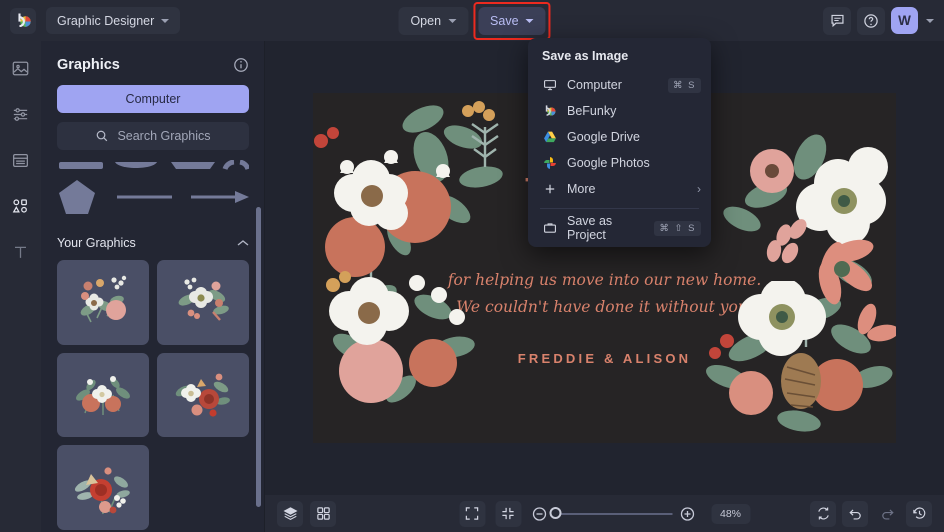 This screenshot has width=944, height=532. Describe the element at coordinates (608, 163) in the screenshot. I see `save-menu-label: Google Photos` at that location.